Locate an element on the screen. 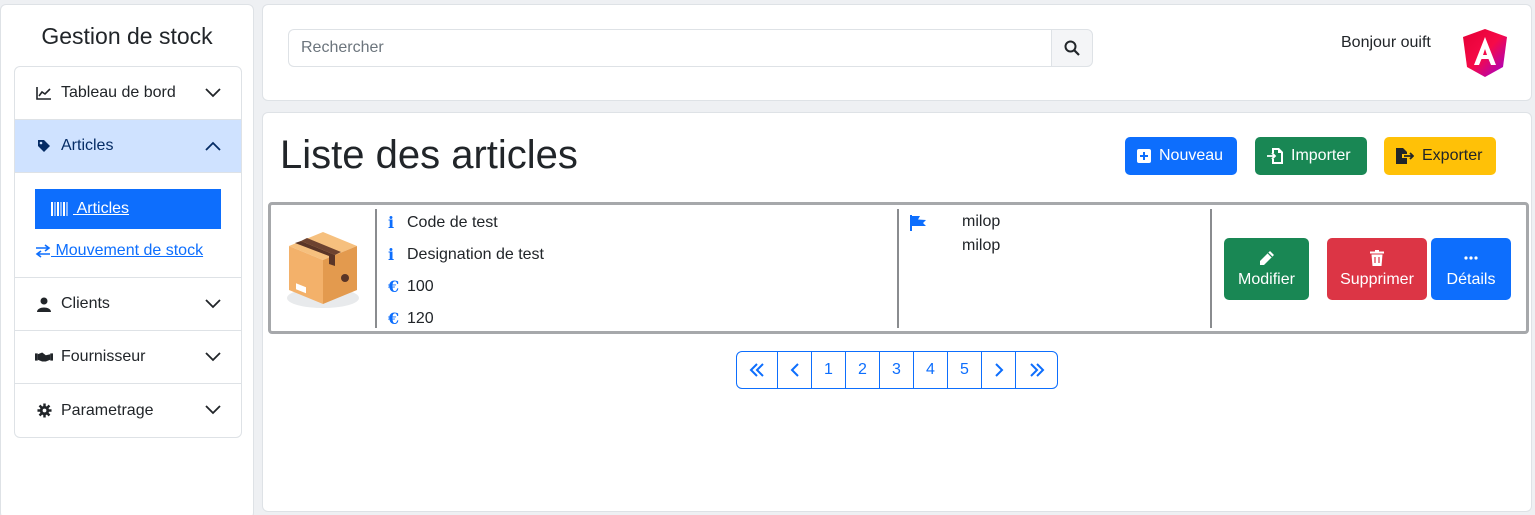 This screenshot has width=1535, height=515. sidebar-item-clients: Clients is located at coordinates (128, 304).